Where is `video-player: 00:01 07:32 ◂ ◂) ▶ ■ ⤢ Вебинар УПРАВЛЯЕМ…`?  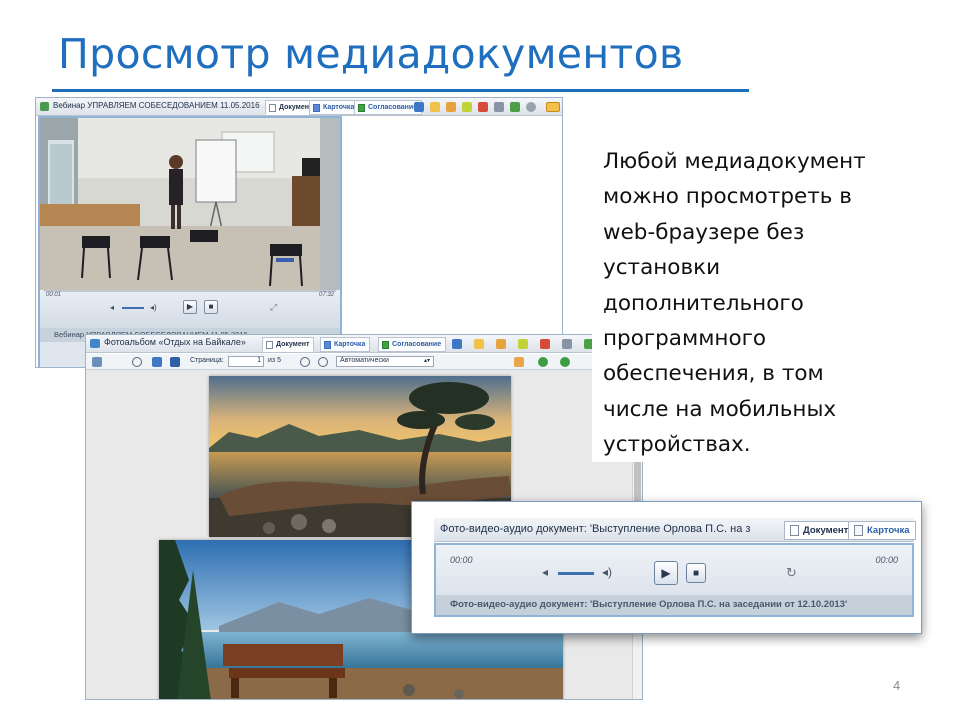
video-player: 00:01 07:32 ◂ ◂) ▶ ■ ⤢ Вебинар УПРАВЛЯЕМ… is located at coordinates (190, 241).